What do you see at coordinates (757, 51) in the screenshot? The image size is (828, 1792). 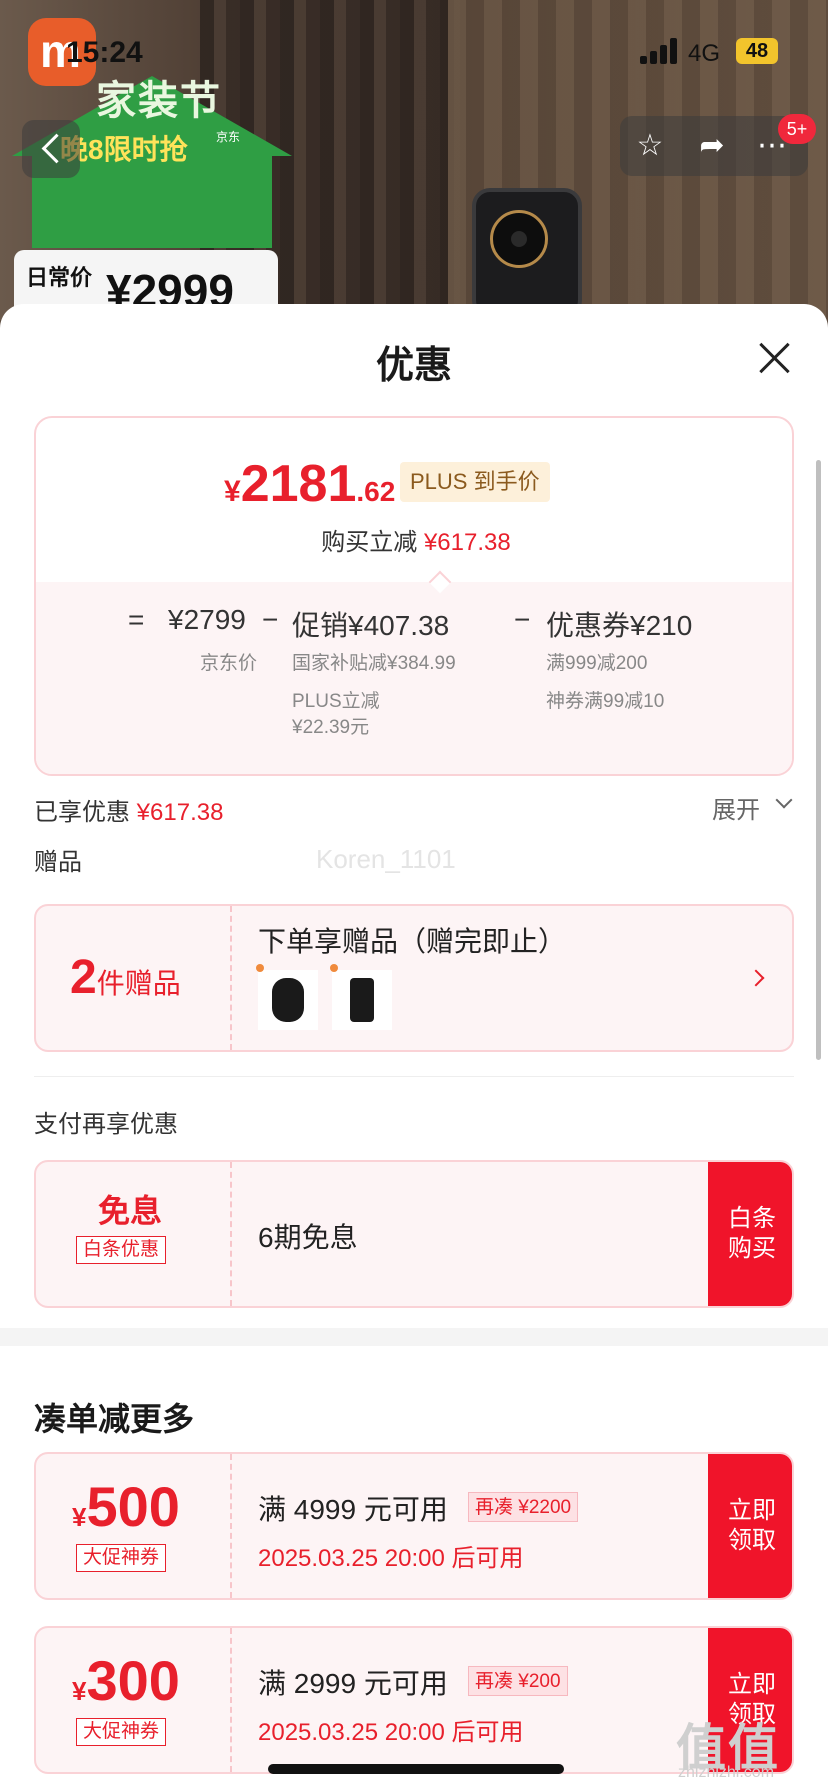 I see `battery-icon: 48` at bounding box center [757, 51].